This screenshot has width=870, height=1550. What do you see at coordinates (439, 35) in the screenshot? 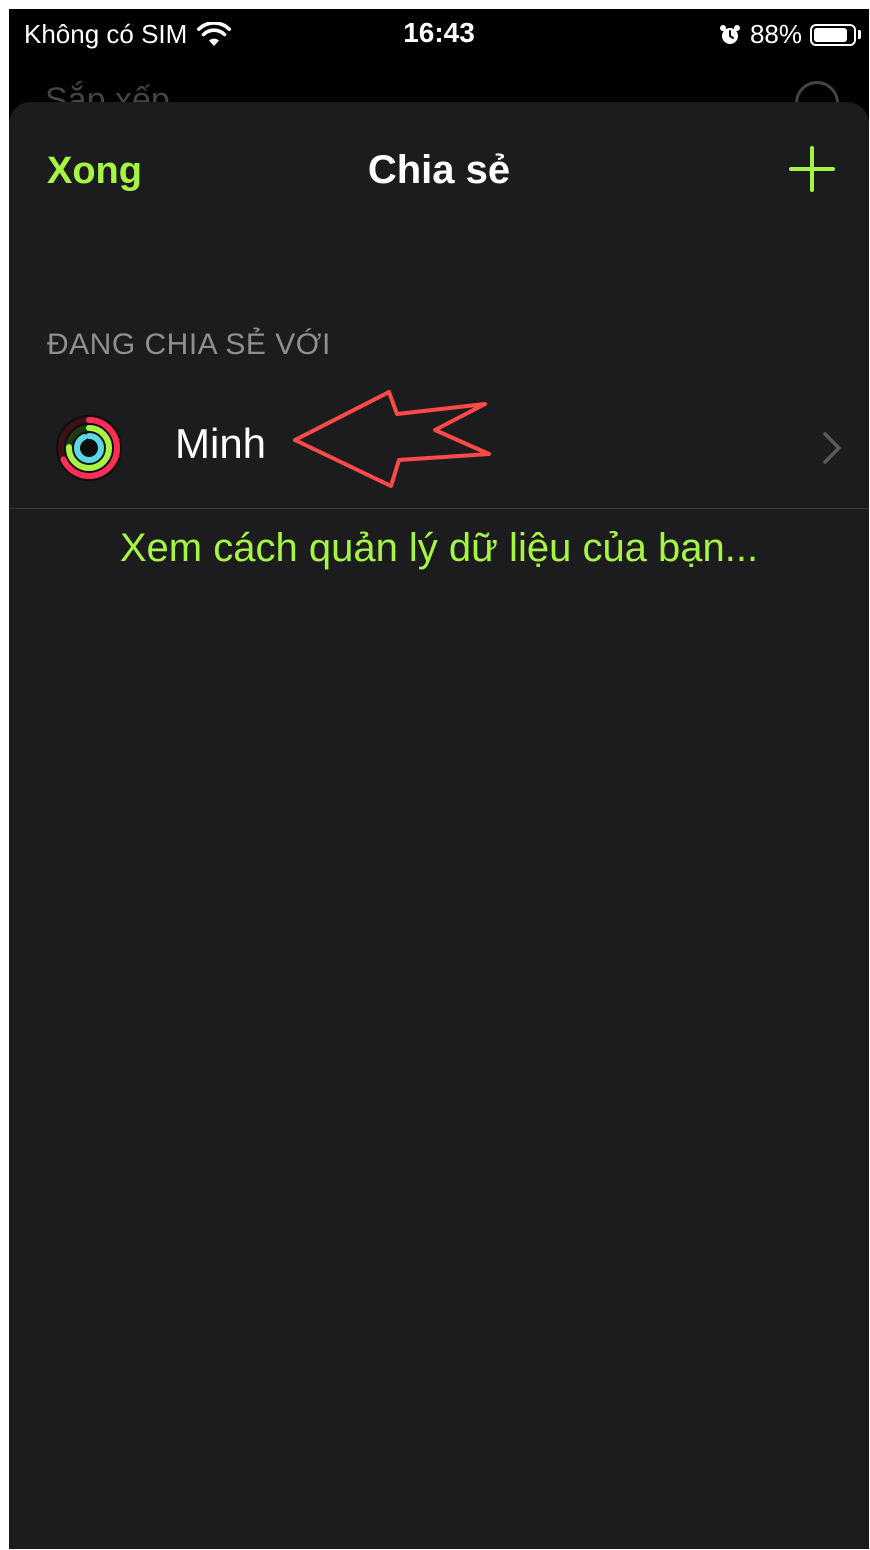
I see `status-bar: Không có SIM 16:43 88%` at bounding box center [439, 35].